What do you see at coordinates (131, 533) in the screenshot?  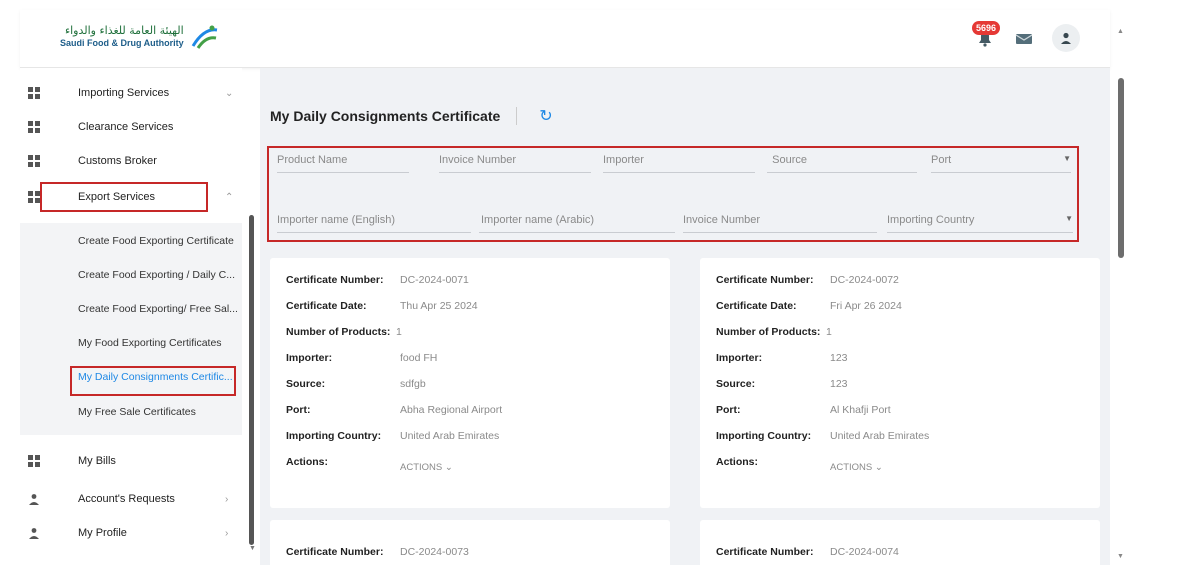 I see `sidebar-item-my-profile: My Profile ›` at bounding box center [131, 533].